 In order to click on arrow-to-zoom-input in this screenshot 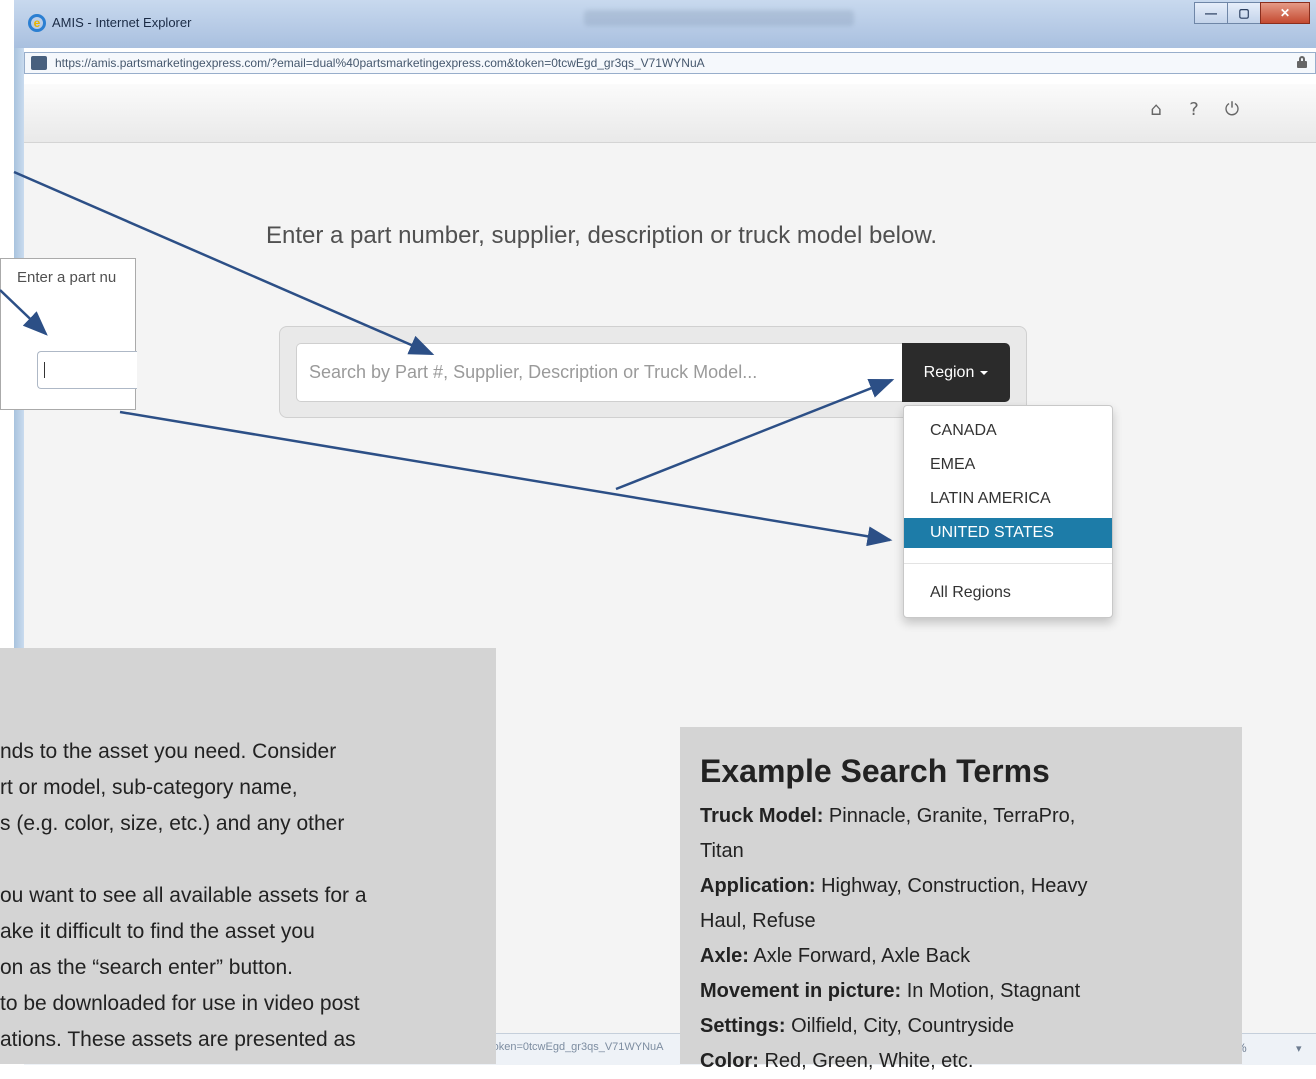, I will do `click(24, 312)`.